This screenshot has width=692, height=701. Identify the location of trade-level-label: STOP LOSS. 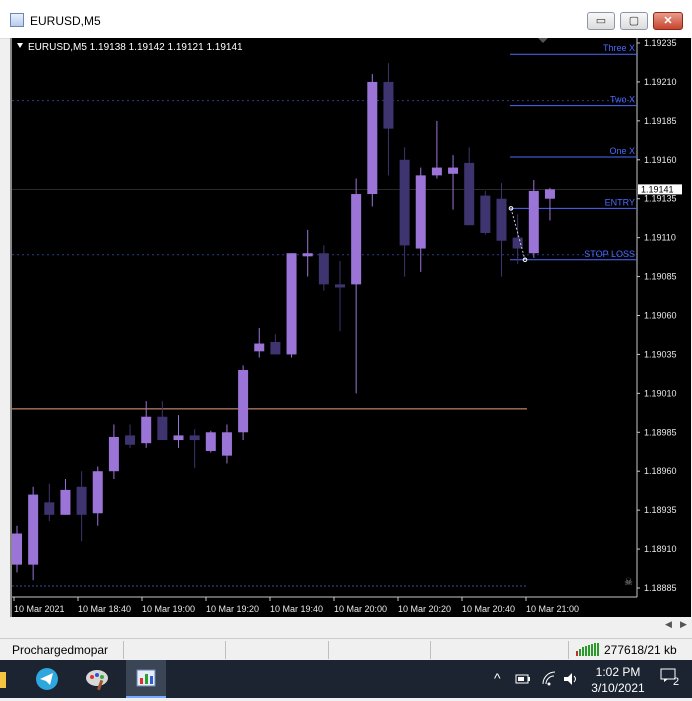
(609, 254).